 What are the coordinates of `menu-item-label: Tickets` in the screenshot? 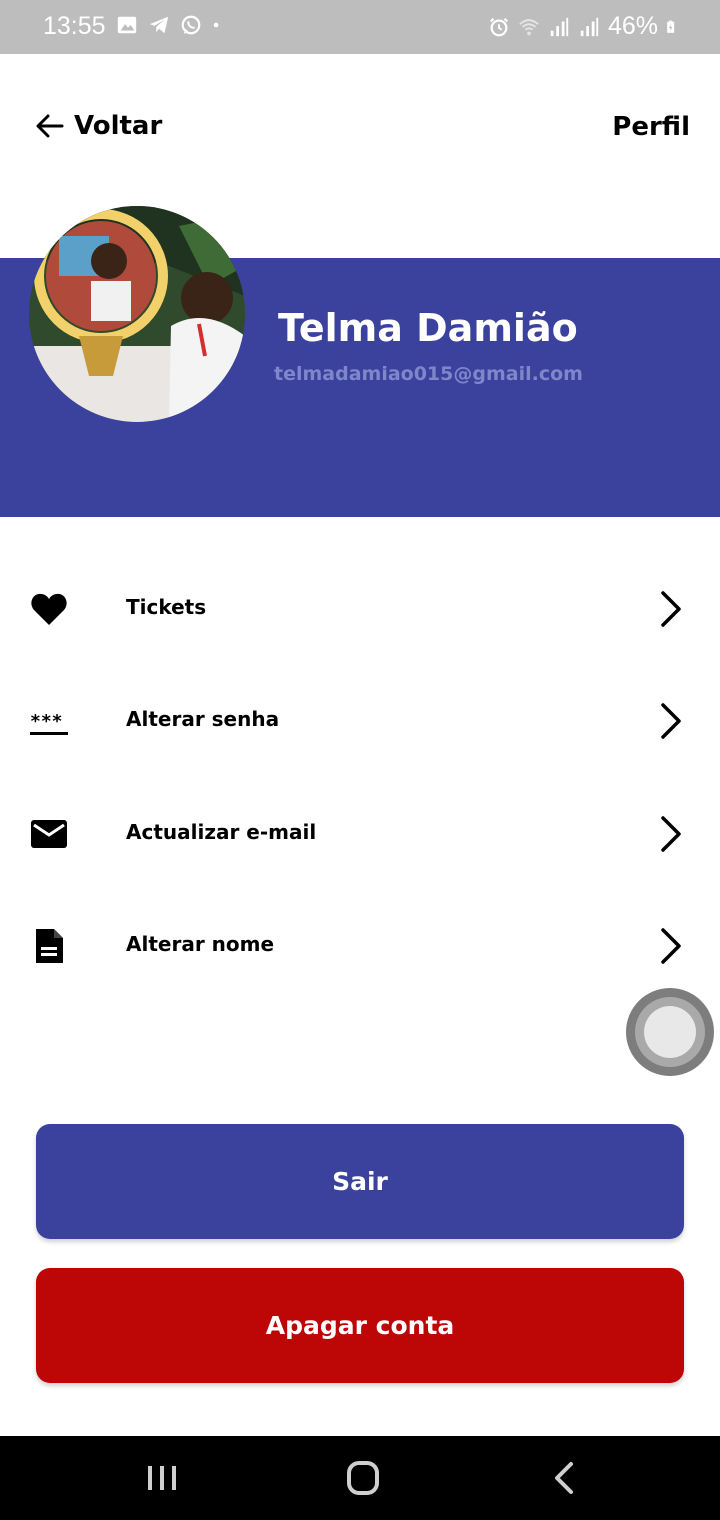 It's located at (166, 607).